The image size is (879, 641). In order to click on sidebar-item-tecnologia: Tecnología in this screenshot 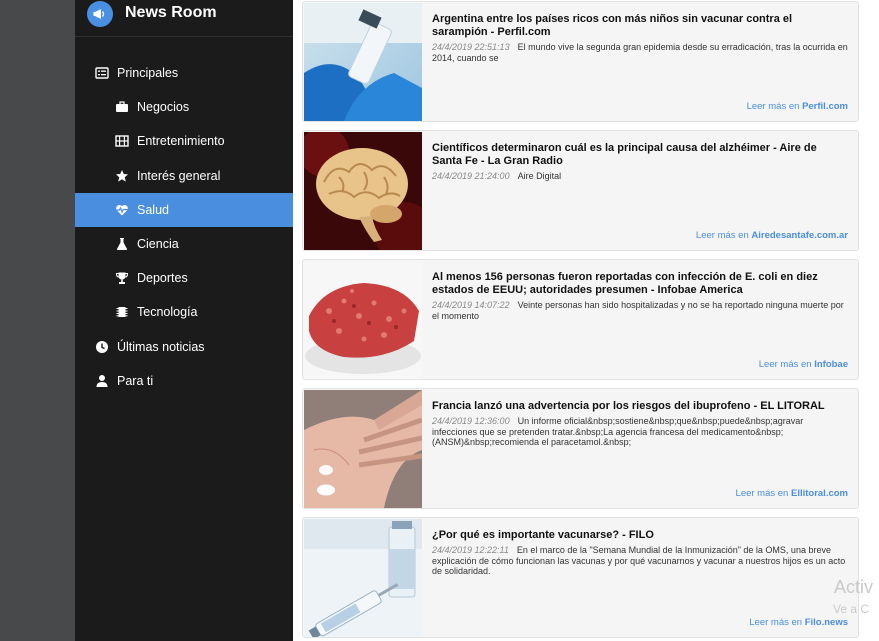, I will do `click(184, 312)`.